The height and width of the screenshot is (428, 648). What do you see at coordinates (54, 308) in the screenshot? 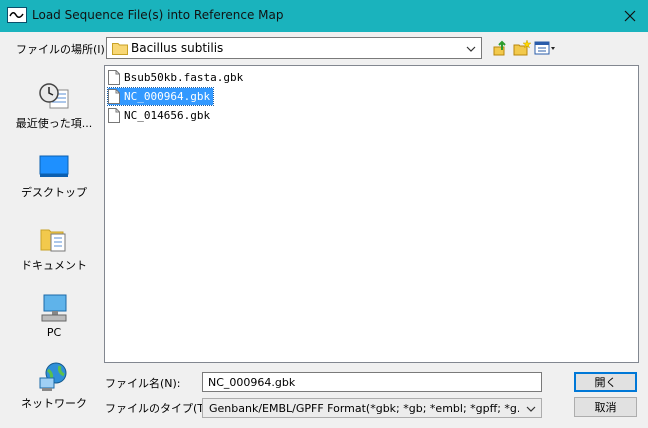
I see `pc-icon` at bounding box center [54, 308].